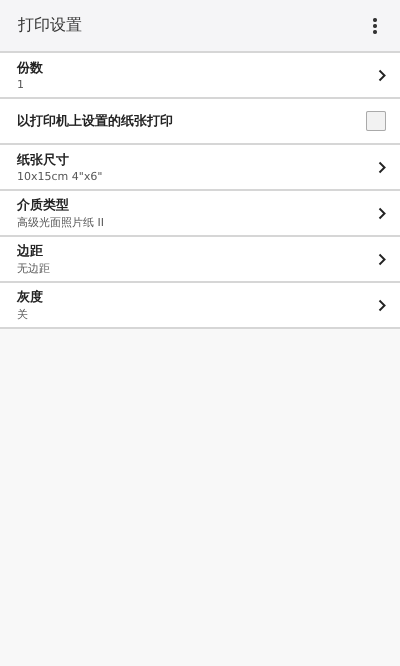 This screenshot has height=666, width=400. What do you see at coordinates (43, 160) in the screenshot?
I see `setting-label: 纸张尺寸` at bounding box center [43, 160].